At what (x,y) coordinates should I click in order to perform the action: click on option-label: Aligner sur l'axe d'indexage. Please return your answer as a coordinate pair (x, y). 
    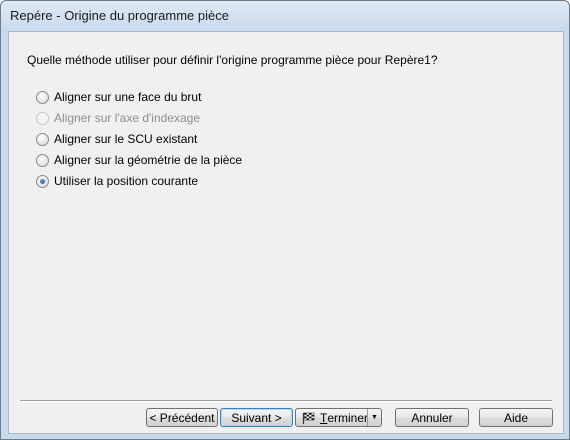
    Looking at the image, I should click on (127, 118).